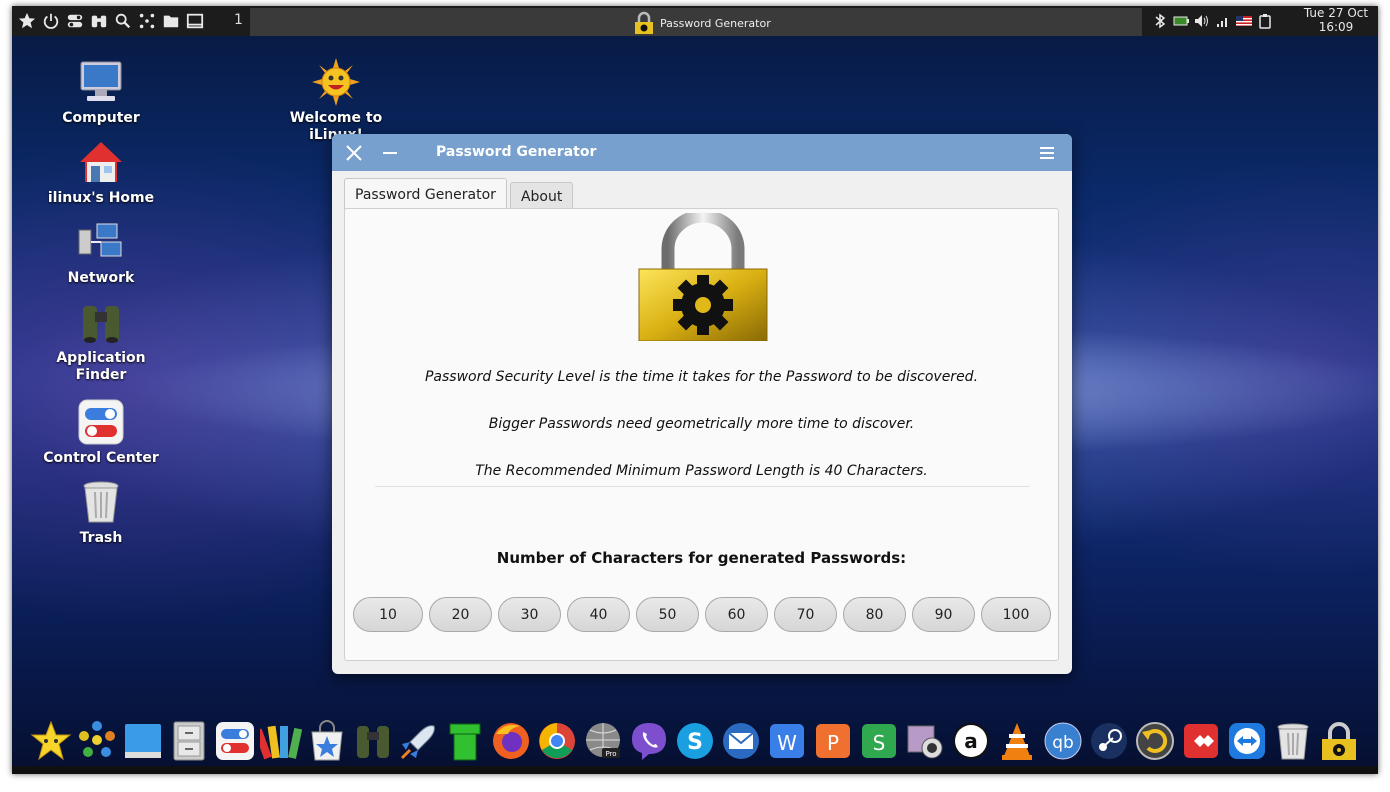 This screenshot has height=792, width=1390. Describe the element at coordinates (805, 614) in the screenshot. I see `length-button-70: 70` at that location.